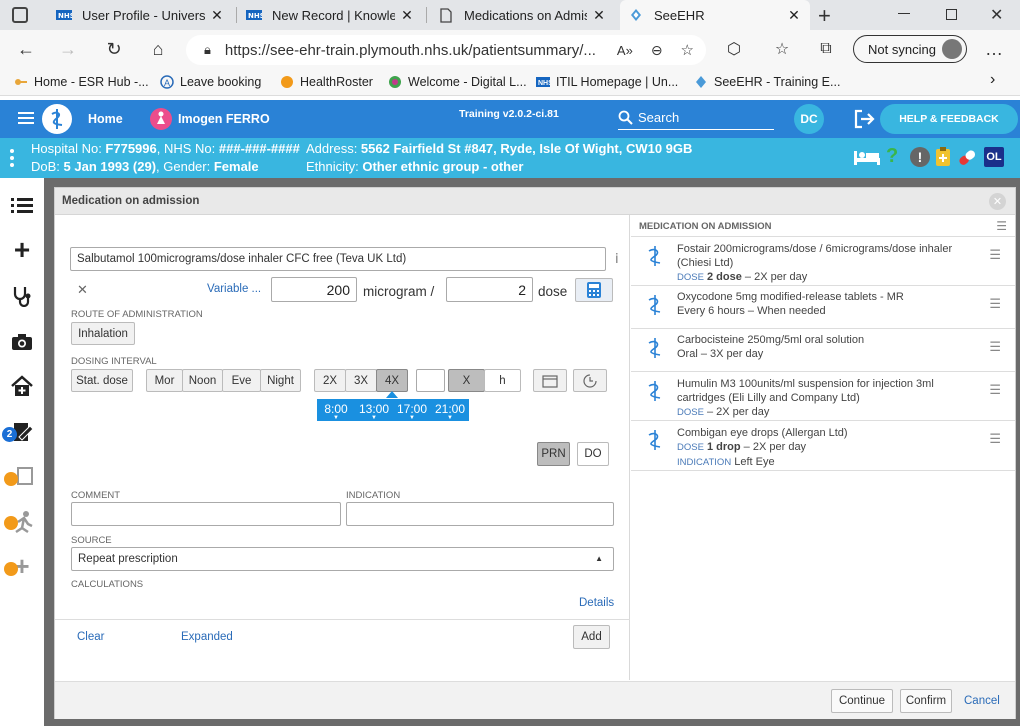 This screenshot has height=726, width=1020. I want to click on dose-amount-input: 200, so click(314, 289).